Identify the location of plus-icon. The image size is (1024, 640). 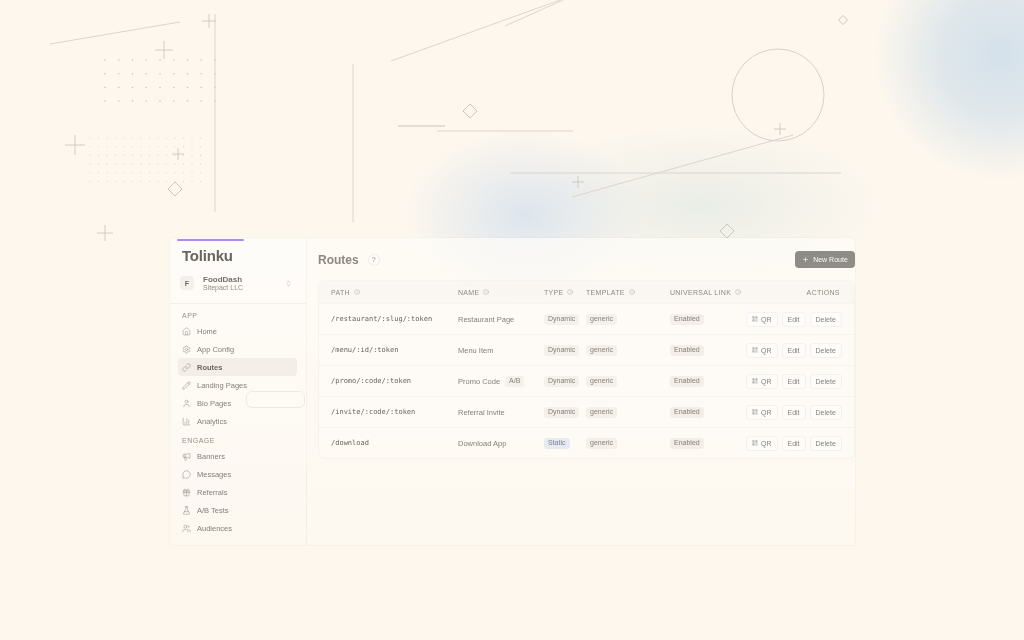
(806, 259).